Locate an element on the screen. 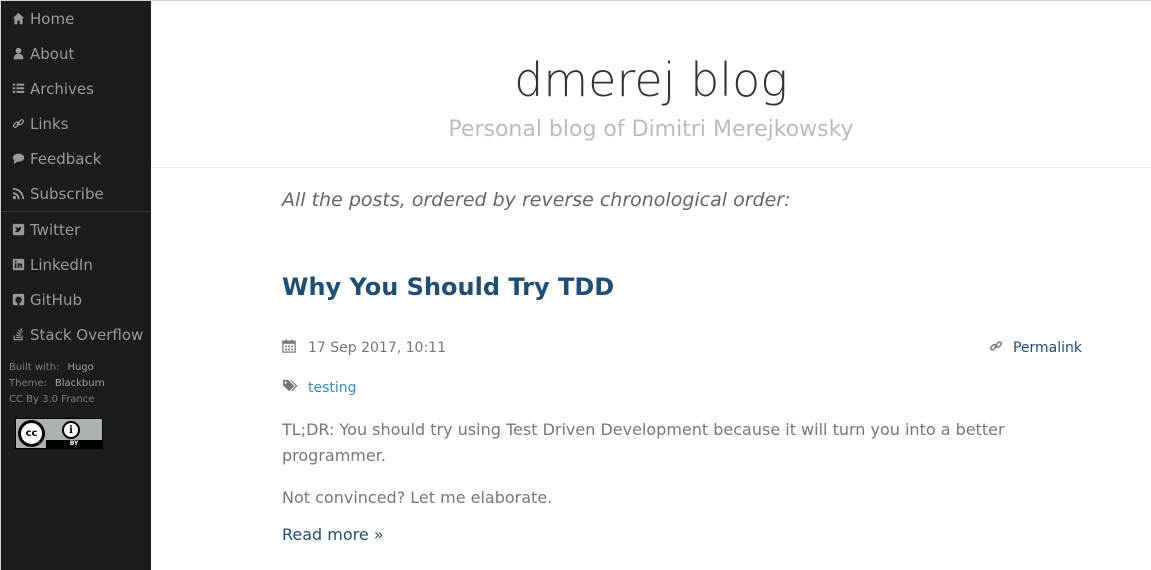 Image resolution: width=1151 pixels, height=570 pixels. sidebar-social: Twitter LinkedIn GitHub Stack Overflow is located at coordinates (76, 282).